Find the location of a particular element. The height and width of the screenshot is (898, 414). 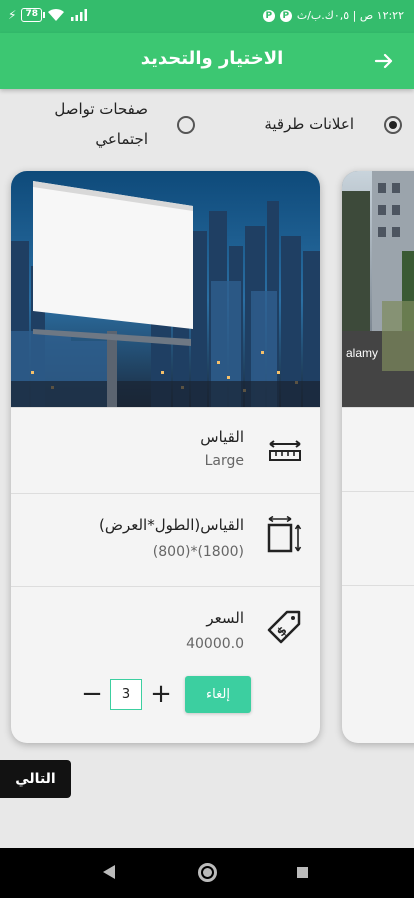

next-button: التالي is located at coordinates (35, 779).